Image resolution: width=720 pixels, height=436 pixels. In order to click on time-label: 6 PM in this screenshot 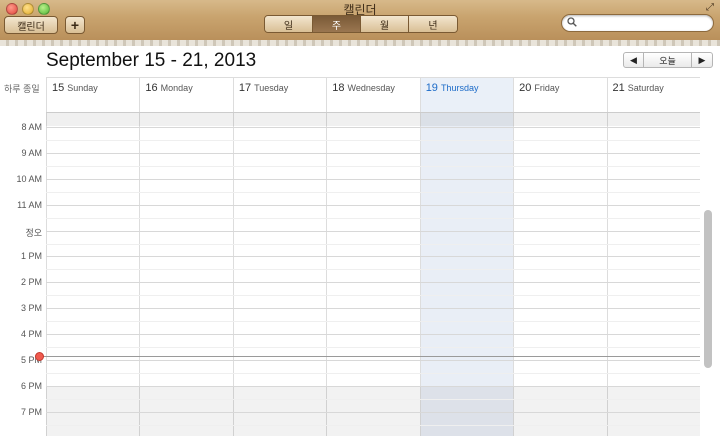, I will do `click(31, 386)`.